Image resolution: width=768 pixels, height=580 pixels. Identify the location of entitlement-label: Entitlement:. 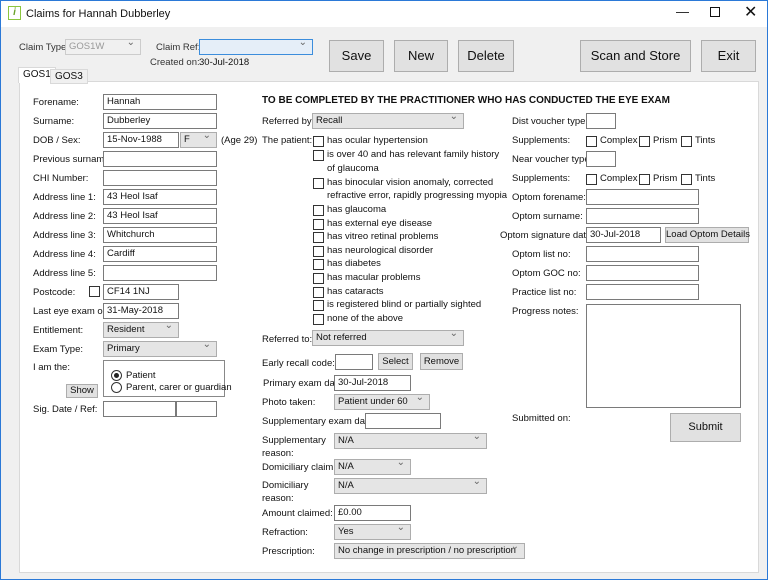
(58, 330).